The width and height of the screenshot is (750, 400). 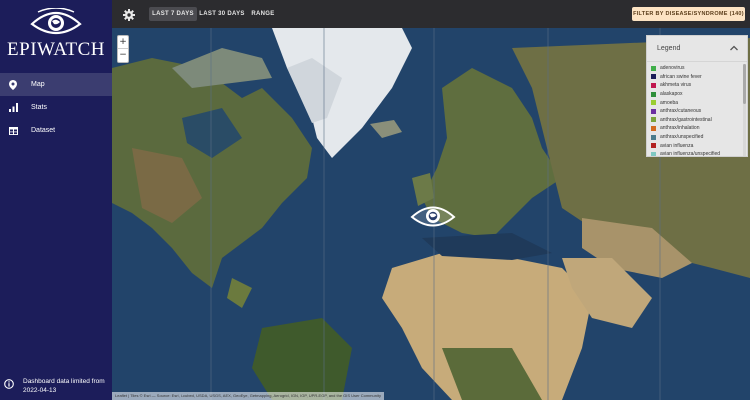 I want to click on range-custom-button: RANGE, so click(x=263, y=14).